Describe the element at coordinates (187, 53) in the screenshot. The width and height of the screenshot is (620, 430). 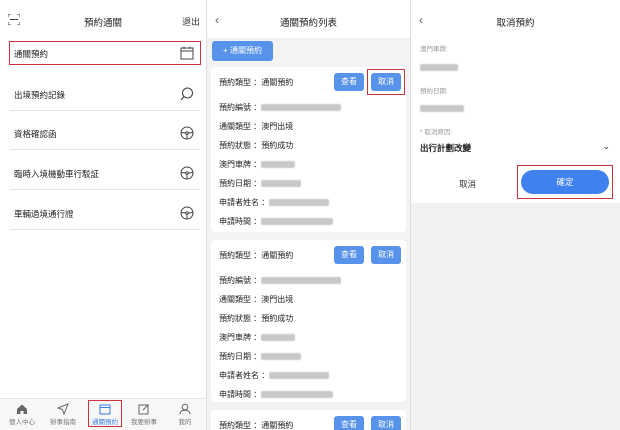
I see `calendar-icon` at that location.